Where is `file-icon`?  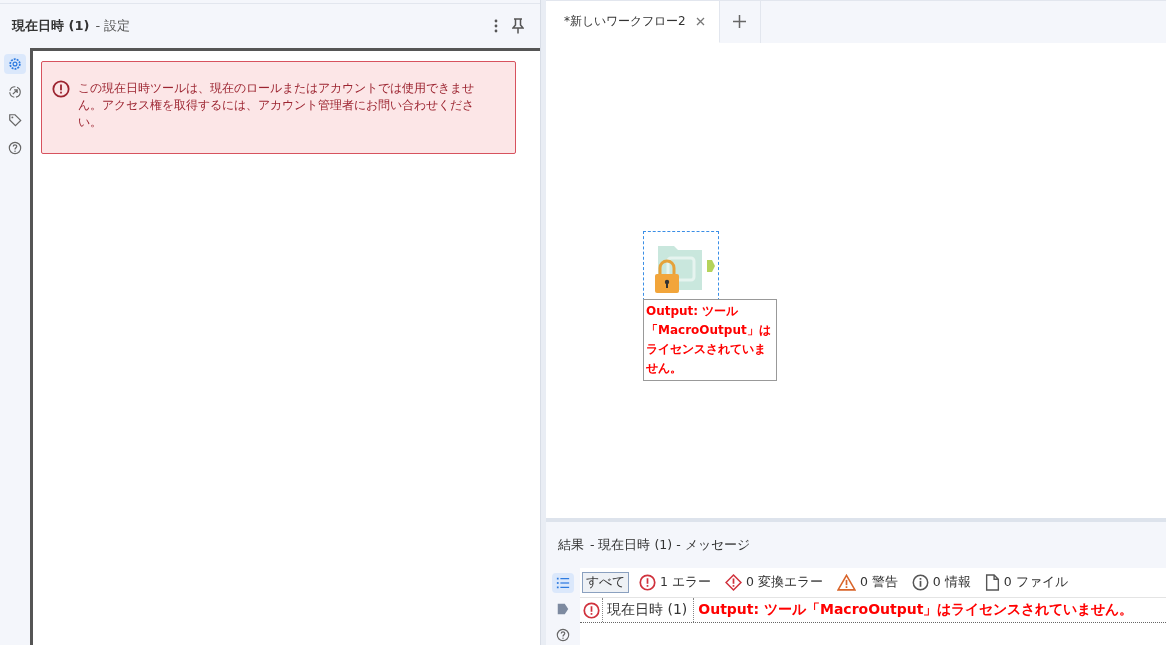
file-icon is located at coordinates (992, 582).